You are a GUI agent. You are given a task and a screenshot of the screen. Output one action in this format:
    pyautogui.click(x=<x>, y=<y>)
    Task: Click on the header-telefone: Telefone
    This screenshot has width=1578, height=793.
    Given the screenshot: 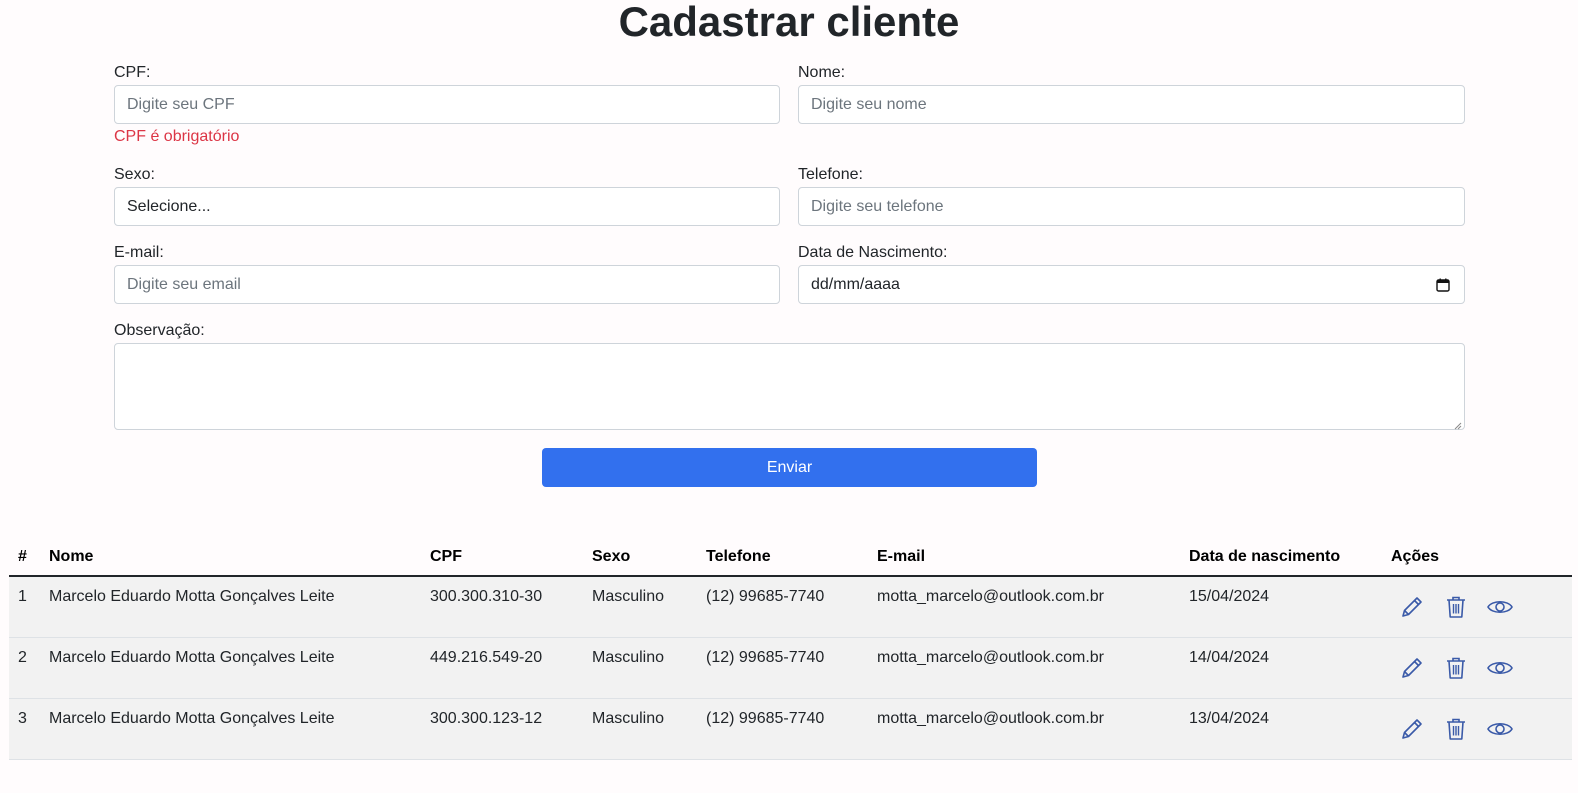 What is the action you would take?
    pyautogui.click(x=738, y=556)
    